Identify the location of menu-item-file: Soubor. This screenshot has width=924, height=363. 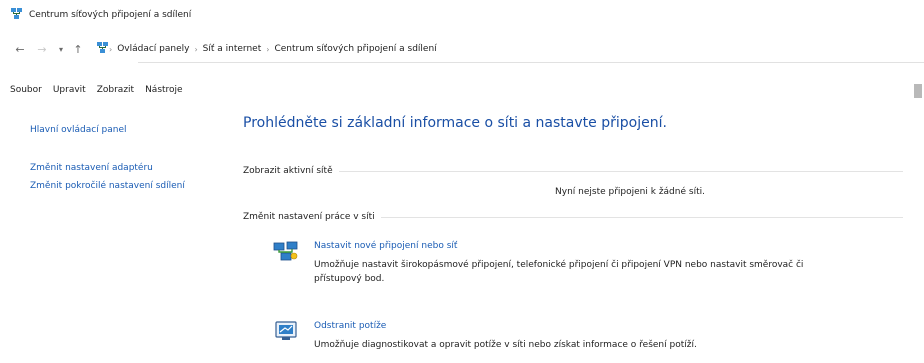
(26, 90).